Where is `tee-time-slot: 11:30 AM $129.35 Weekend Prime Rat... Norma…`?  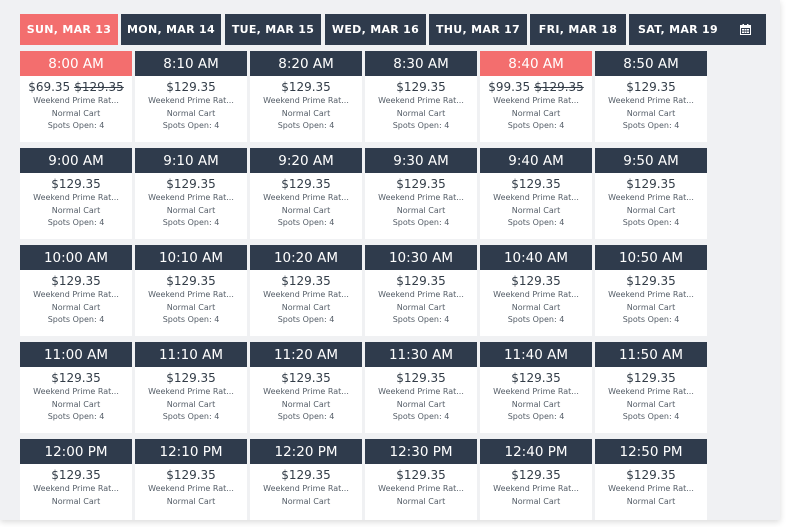
tee-time-slot: 11:30 AM $129.35 Weekend Prime Rat... Norma… is located at coordinates (421, 387).